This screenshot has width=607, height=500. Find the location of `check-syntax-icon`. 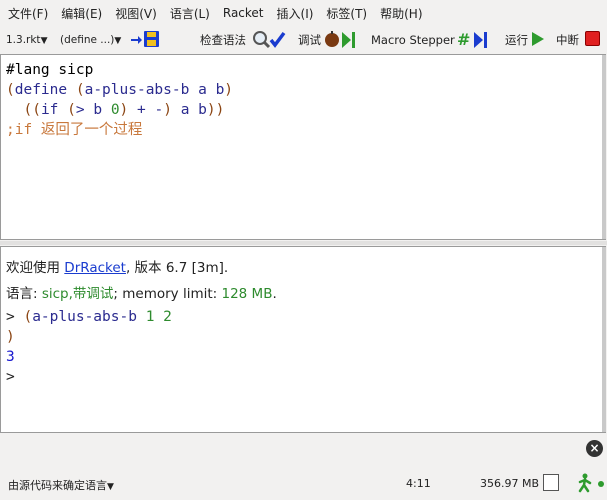

check-syntax-icon is located at coordinates (269, 41).